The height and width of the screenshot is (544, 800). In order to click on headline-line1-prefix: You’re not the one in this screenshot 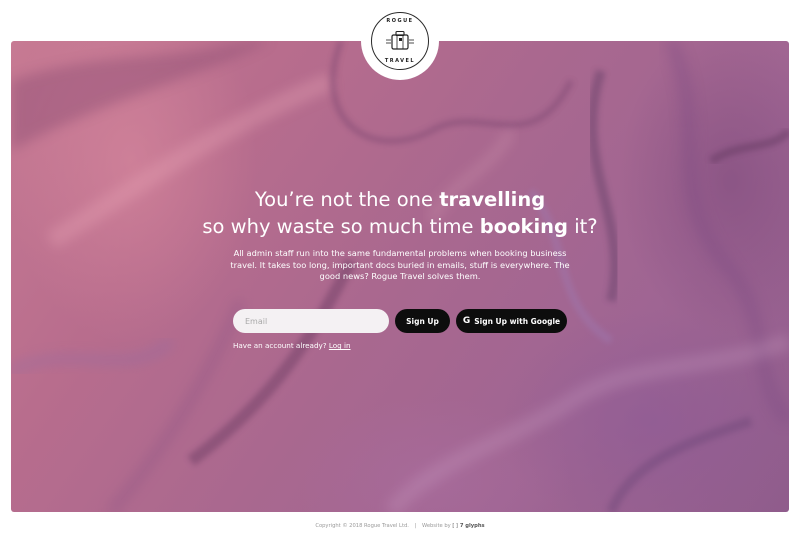, I will do `click(347, 199)`.